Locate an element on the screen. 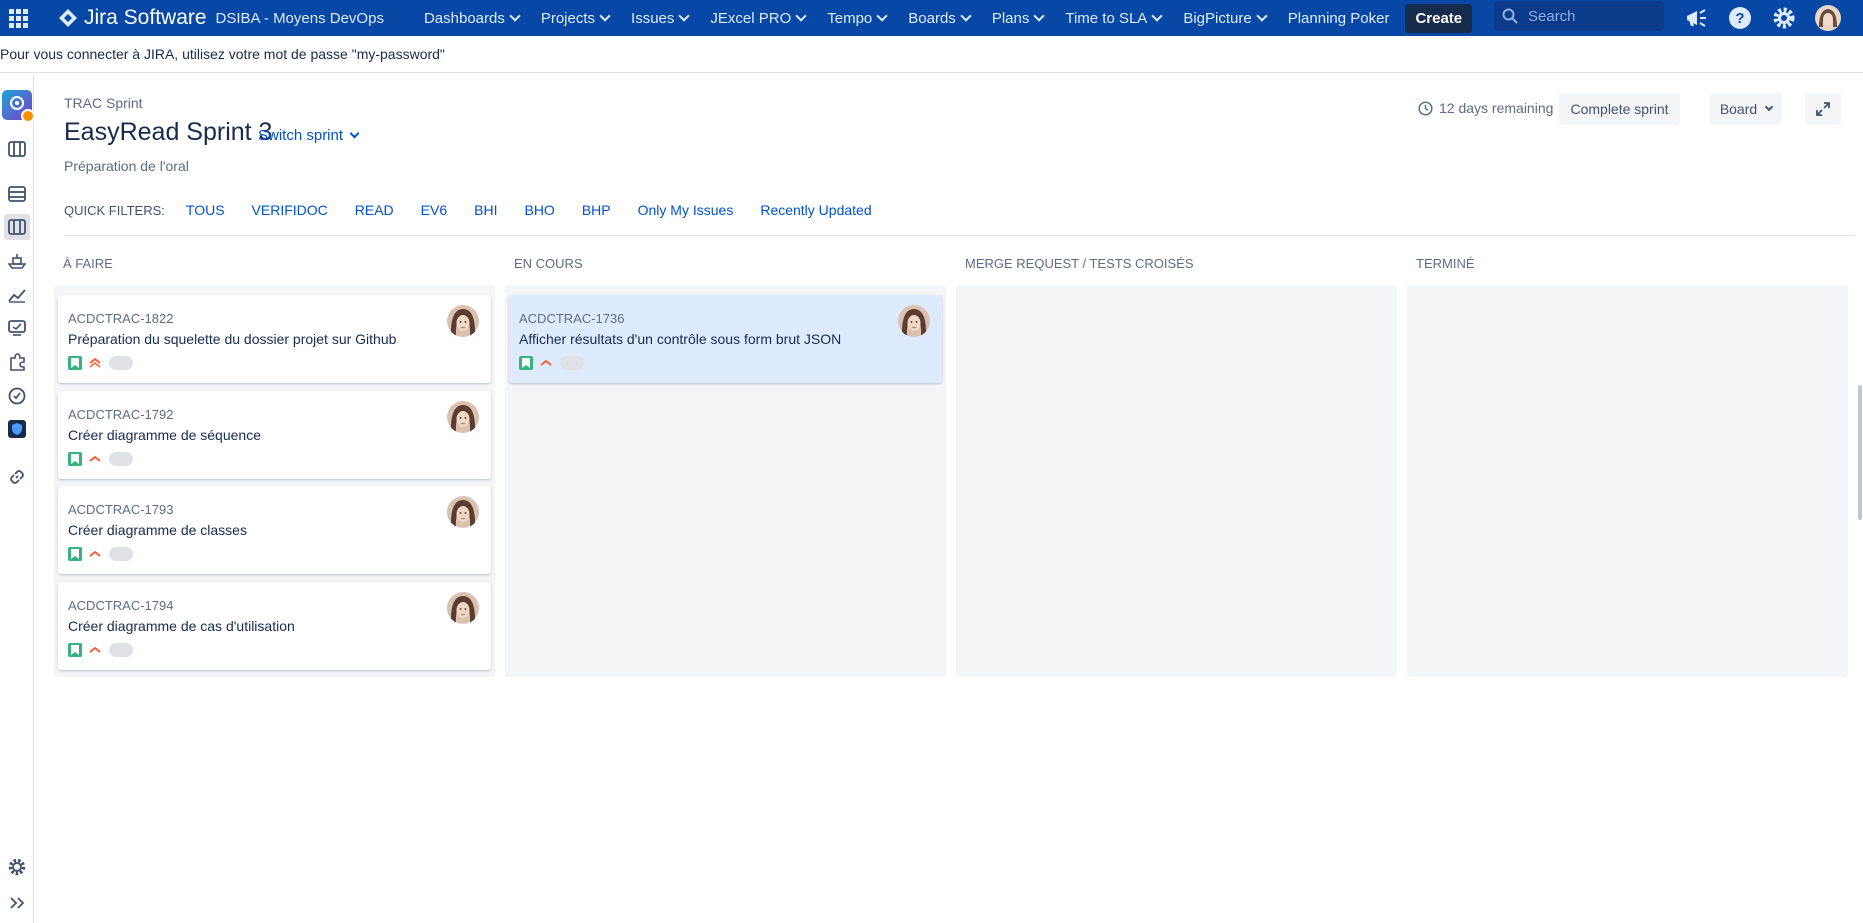 The height and width of the screenshot is (923, 1863). nav-menu-planning-poker: Planning Poker is located at coordinates (1339, 18).